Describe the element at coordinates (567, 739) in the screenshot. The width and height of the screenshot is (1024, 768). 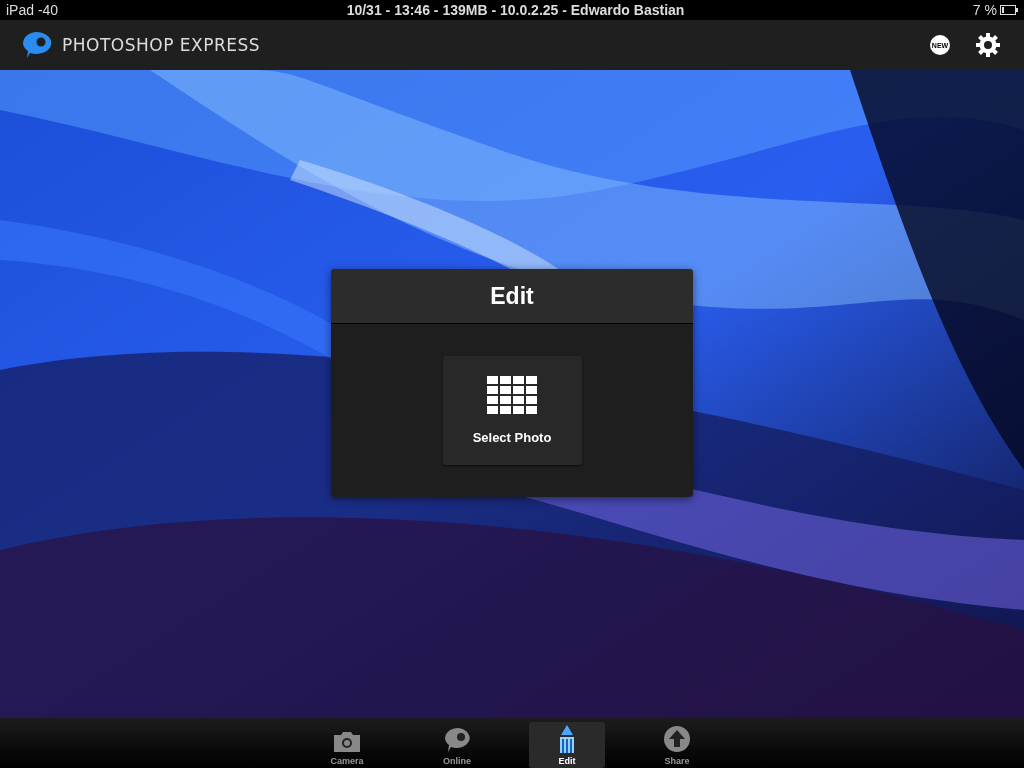
I see `pencil-icon` at that location.